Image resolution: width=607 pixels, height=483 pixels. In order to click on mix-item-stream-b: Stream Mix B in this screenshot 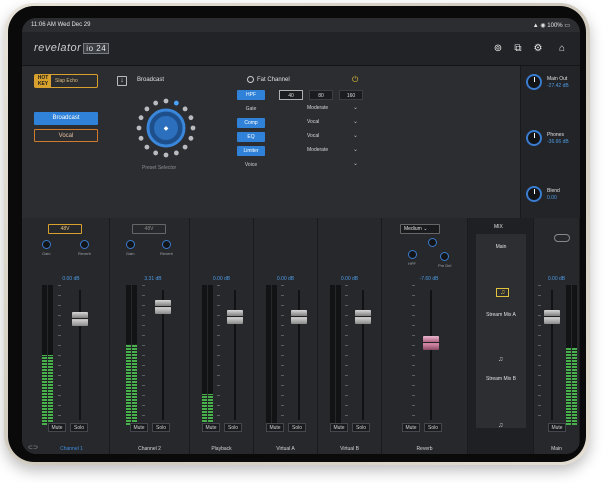, I will do `click(501, 379)`.